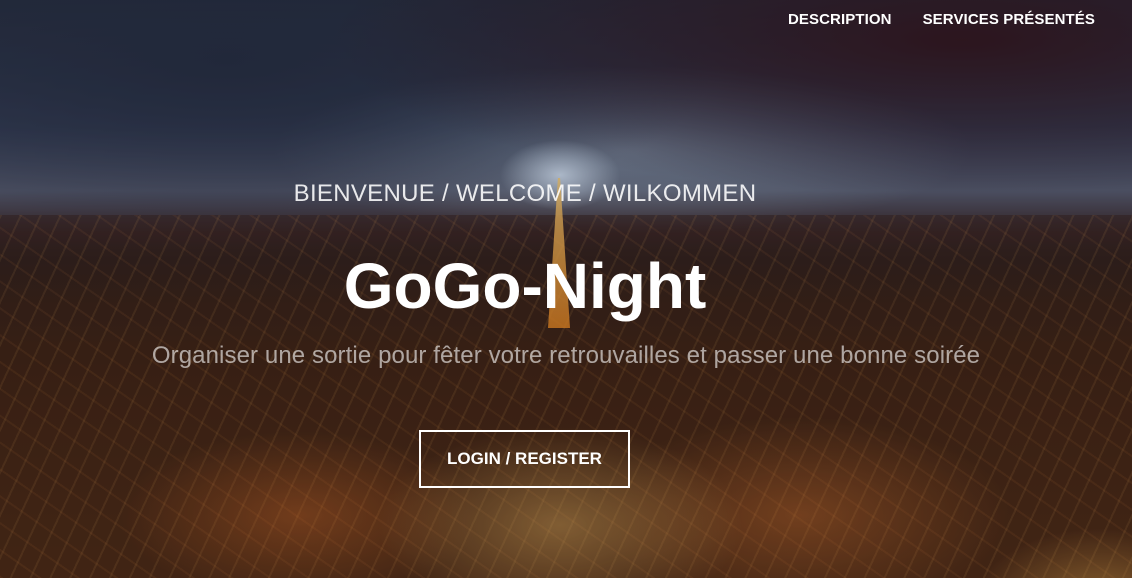 The image size is (1132, 578). Describe the element at coordinates (524, 459) in the screenshot. I see `login-register-button: LOGIN / REGISTER` at that location.